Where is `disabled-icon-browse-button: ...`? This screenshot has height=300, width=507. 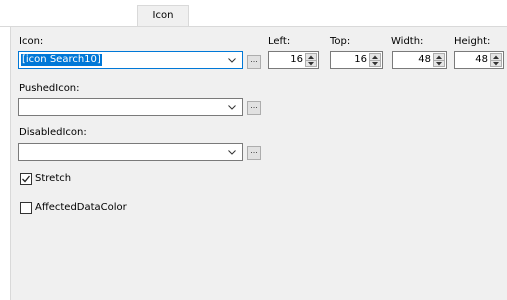
disabled-icon-browse-button: ... is located at coordinates (254, 153).